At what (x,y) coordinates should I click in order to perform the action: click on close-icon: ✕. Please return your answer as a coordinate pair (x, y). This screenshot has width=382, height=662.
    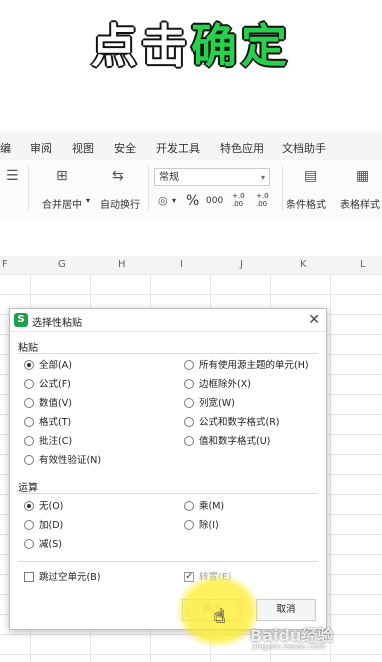
    Looking at the image, I should click on (314, 320).